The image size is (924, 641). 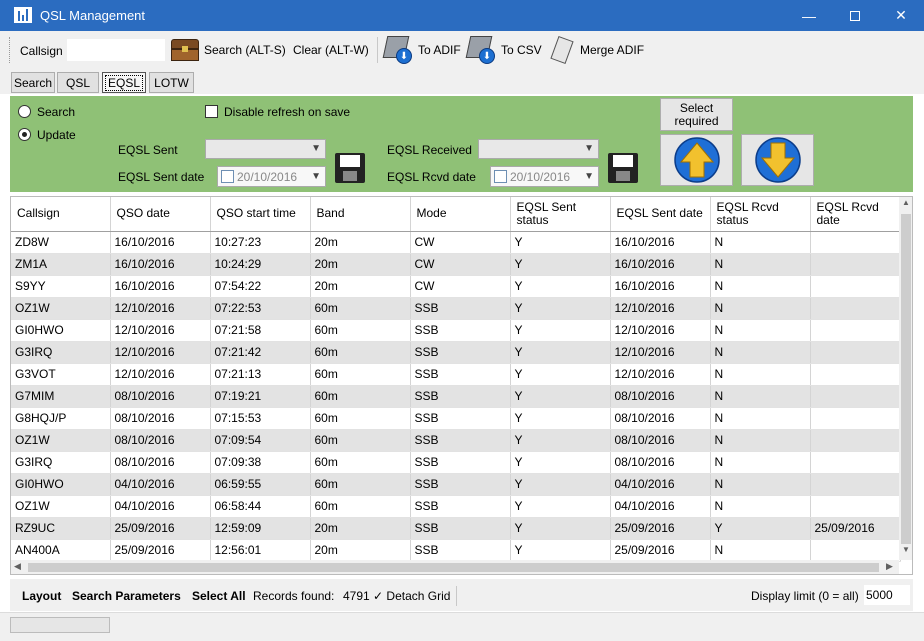 What do you see at coordinates (538, 149) in the screenshot?
I see `eqsl-received-select: ▼` at bounding box center [538, 149].